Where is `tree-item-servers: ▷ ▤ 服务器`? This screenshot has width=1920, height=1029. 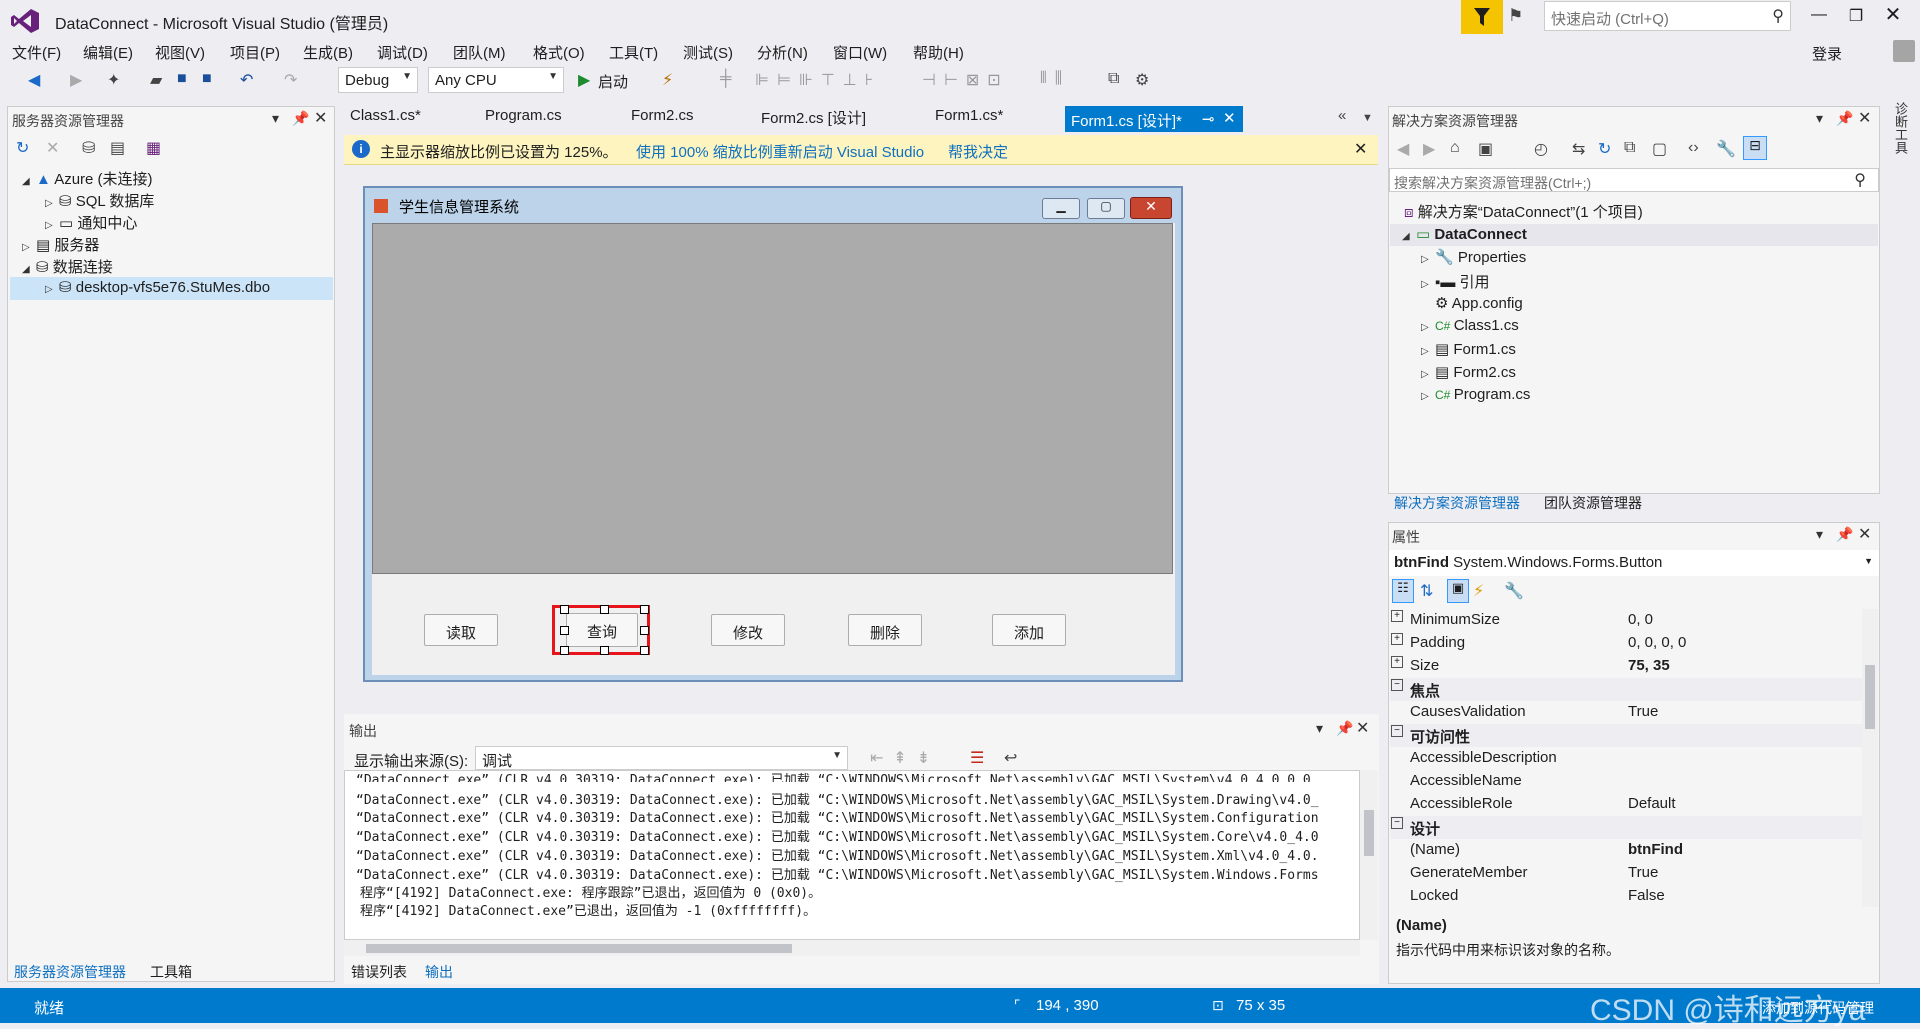
tree-item-servers: ▷ ▤ 服务器 is located at coordinates (60, 244).